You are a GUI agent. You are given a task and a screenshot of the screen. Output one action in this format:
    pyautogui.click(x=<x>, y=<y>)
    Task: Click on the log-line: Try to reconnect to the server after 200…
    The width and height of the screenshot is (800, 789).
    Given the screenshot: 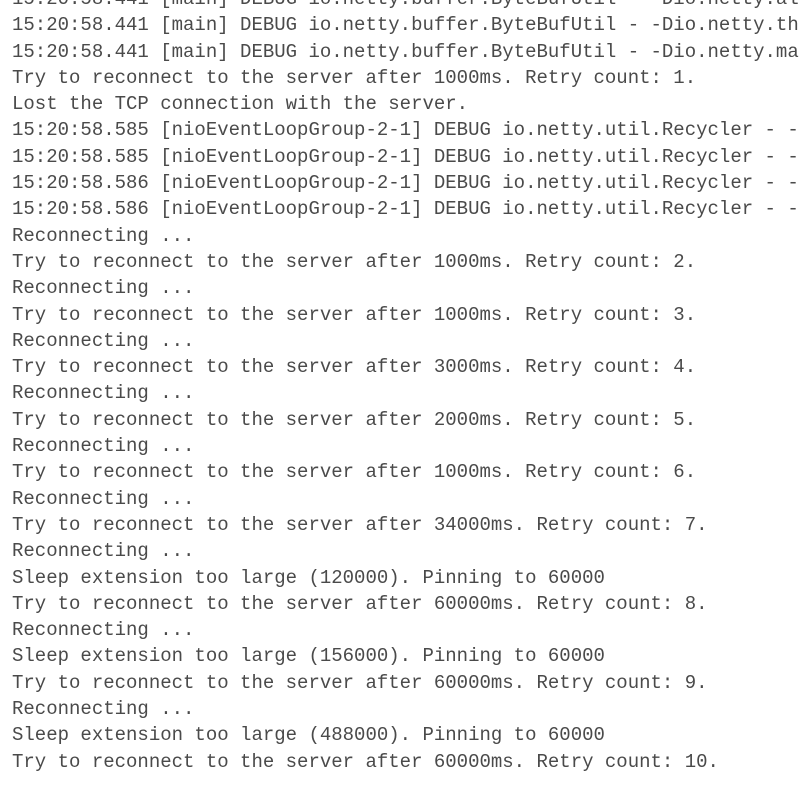 What is the action you would take?
    pyautogui.click(x=354, y=419)
    